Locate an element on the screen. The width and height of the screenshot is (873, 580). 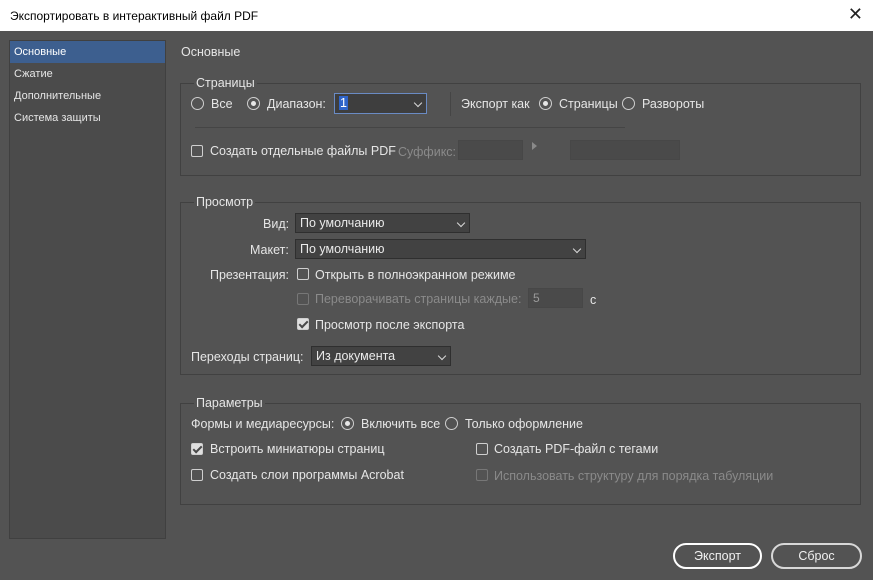
include-all-label: Включить все is located at coordinates (401, 424).